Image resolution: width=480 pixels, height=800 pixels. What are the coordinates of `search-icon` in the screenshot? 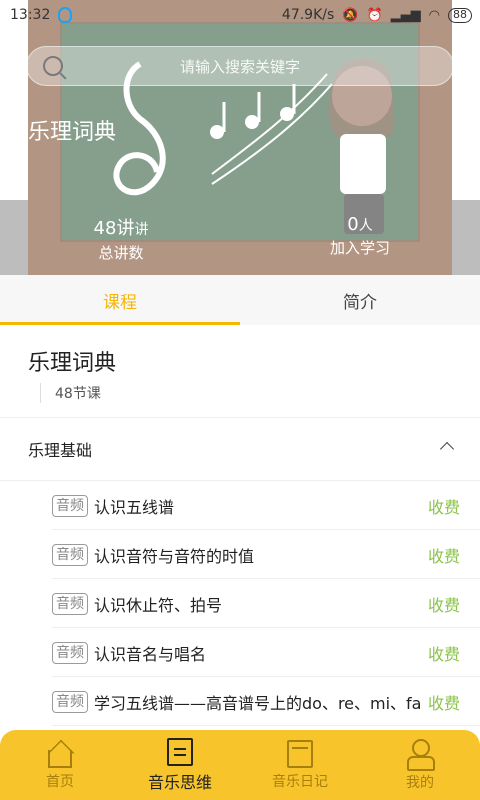 It's located at (53, 66).